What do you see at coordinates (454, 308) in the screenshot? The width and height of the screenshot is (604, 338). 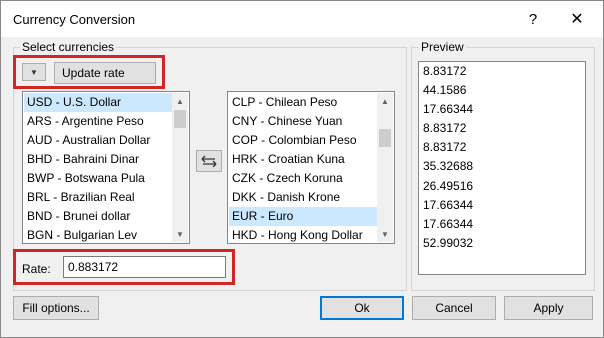 I see `cancel-button: Cancel` at bounding box center [454, 308].